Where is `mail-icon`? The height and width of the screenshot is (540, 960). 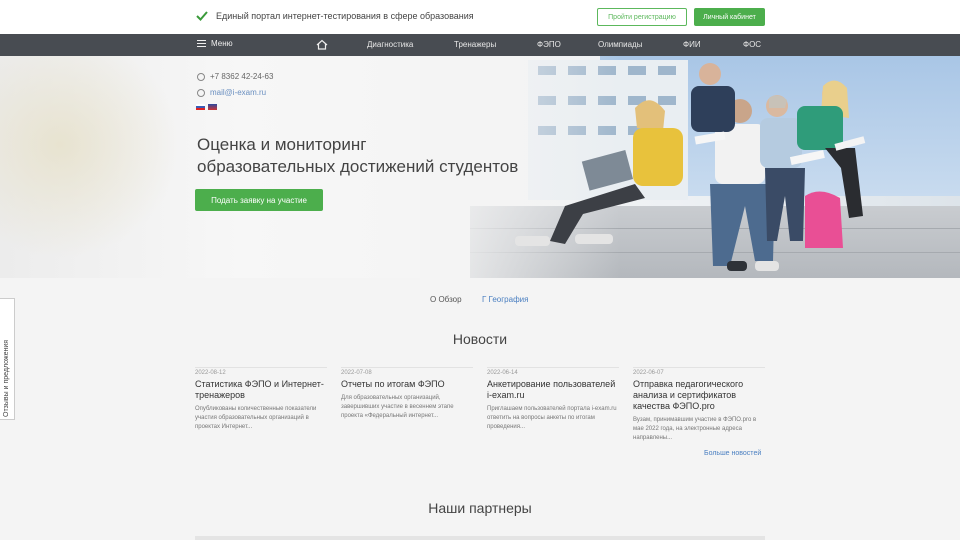
mail-icon is located at coordinates (201, 92).